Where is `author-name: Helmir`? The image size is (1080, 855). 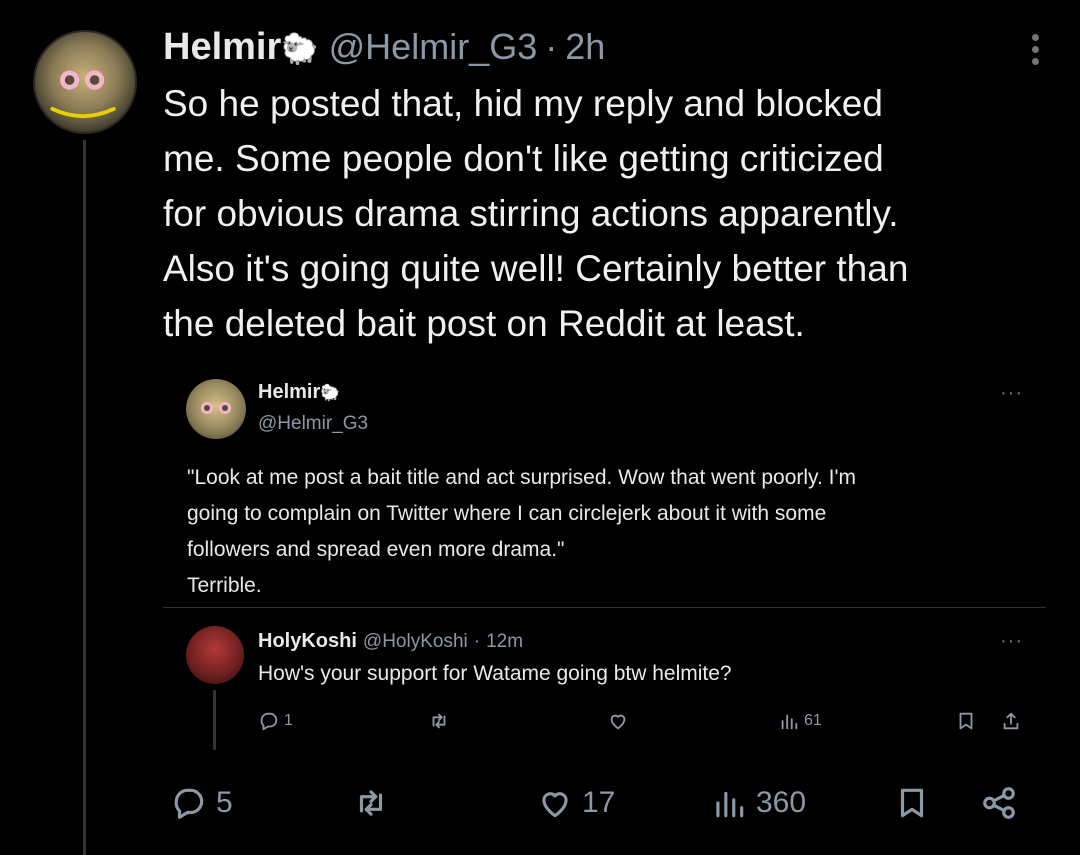 author-name: Helmir is located at coordinates (222, 47).